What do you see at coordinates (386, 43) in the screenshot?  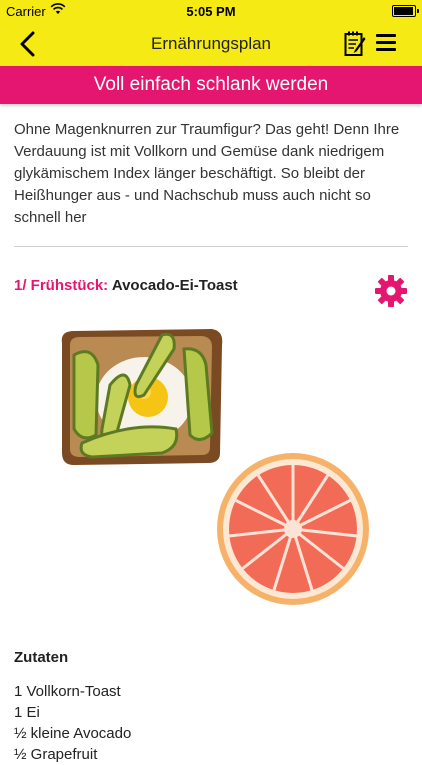 I see `hamburger-menu-icon` at bounding box center [386, 43].